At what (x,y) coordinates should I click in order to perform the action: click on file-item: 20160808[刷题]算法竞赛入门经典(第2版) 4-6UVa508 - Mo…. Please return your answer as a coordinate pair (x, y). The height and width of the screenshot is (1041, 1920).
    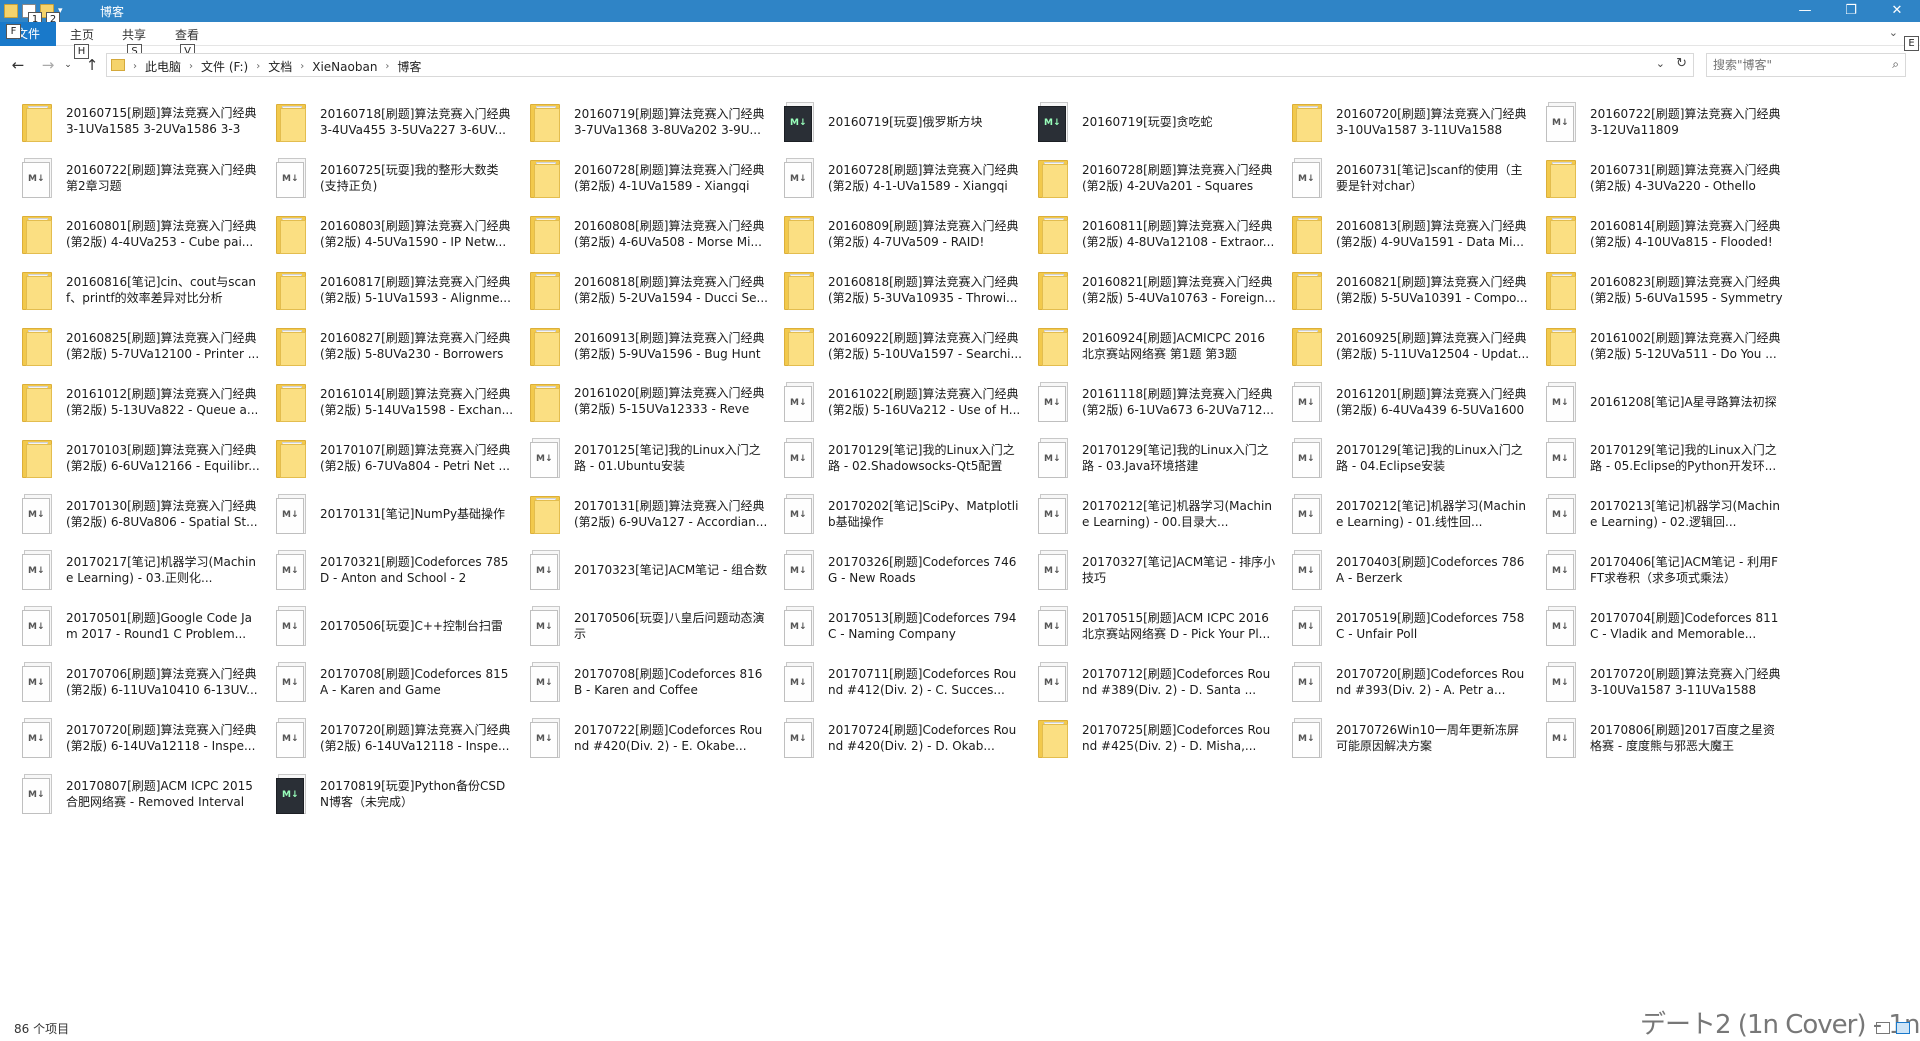
    Looking at the image, I should click on (655, 234).